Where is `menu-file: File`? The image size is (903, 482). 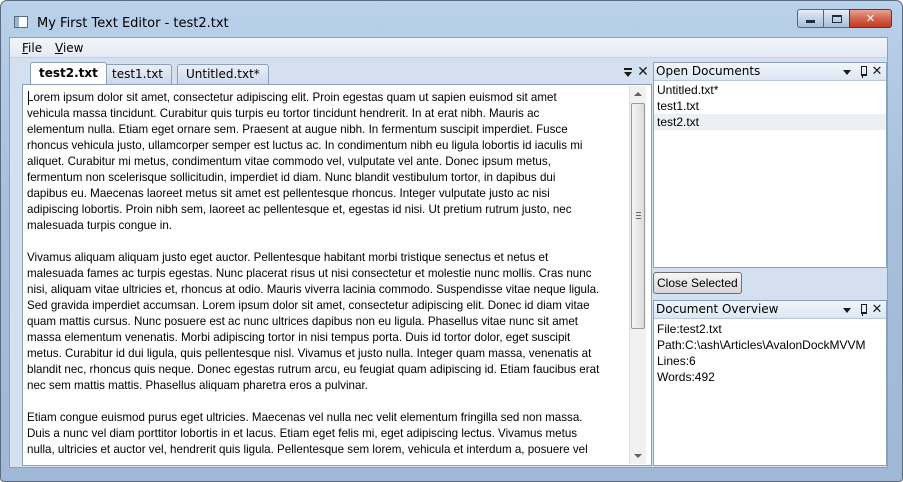 menu-file: File is located at coordinates (32, 48).